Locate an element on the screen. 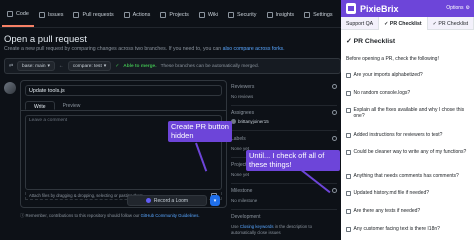 The height and width of the screenshot is (240, 474). tab-issues: Issues is located at coordinates (51, 15).